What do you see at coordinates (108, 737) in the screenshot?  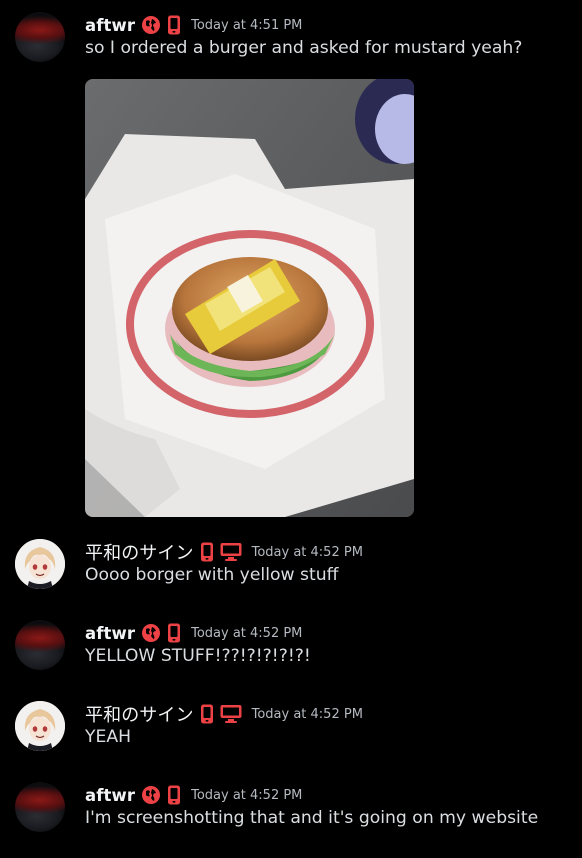 I see `message-content: YEAH` at bounding box center [108, 737].